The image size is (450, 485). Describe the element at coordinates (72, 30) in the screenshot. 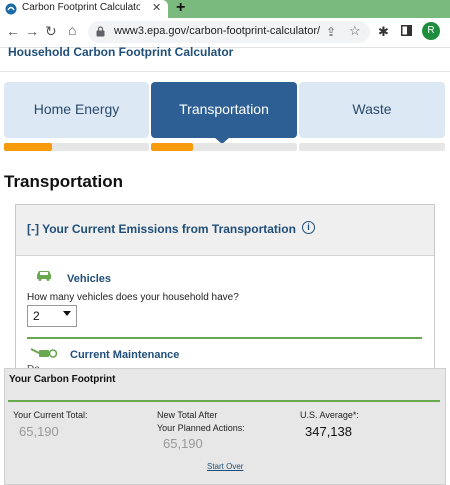

I see `home-icon: ⌂` at that location.